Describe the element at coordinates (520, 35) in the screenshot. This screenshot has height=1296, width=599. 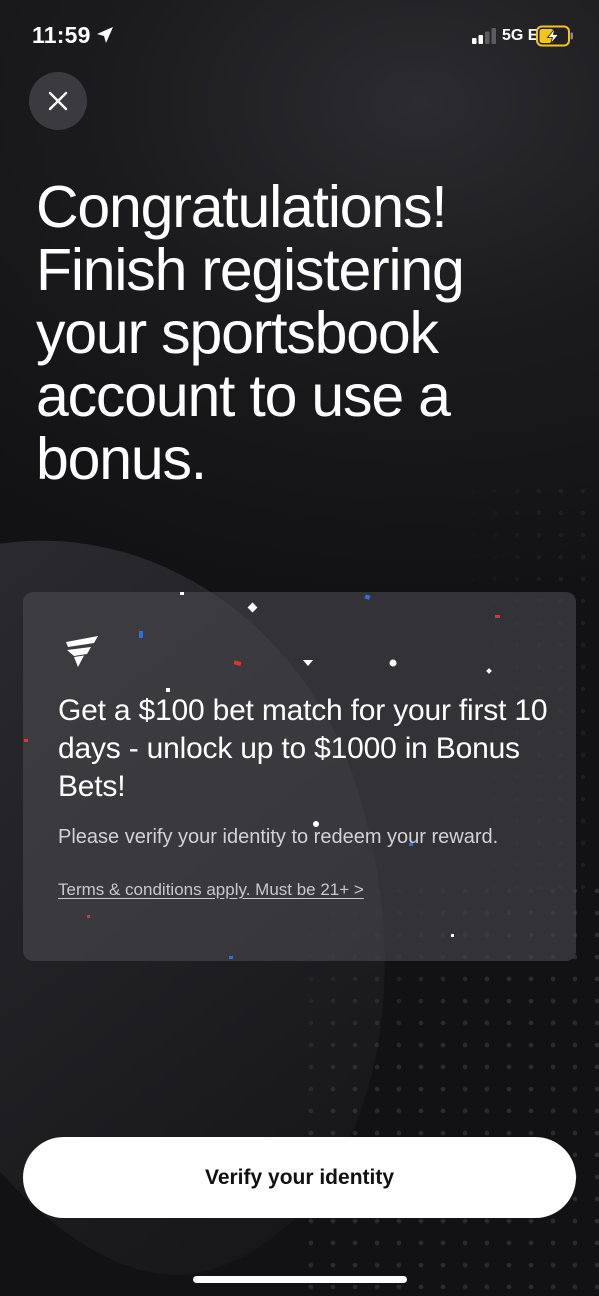
I see `network-type-label: 5G E` at that location.